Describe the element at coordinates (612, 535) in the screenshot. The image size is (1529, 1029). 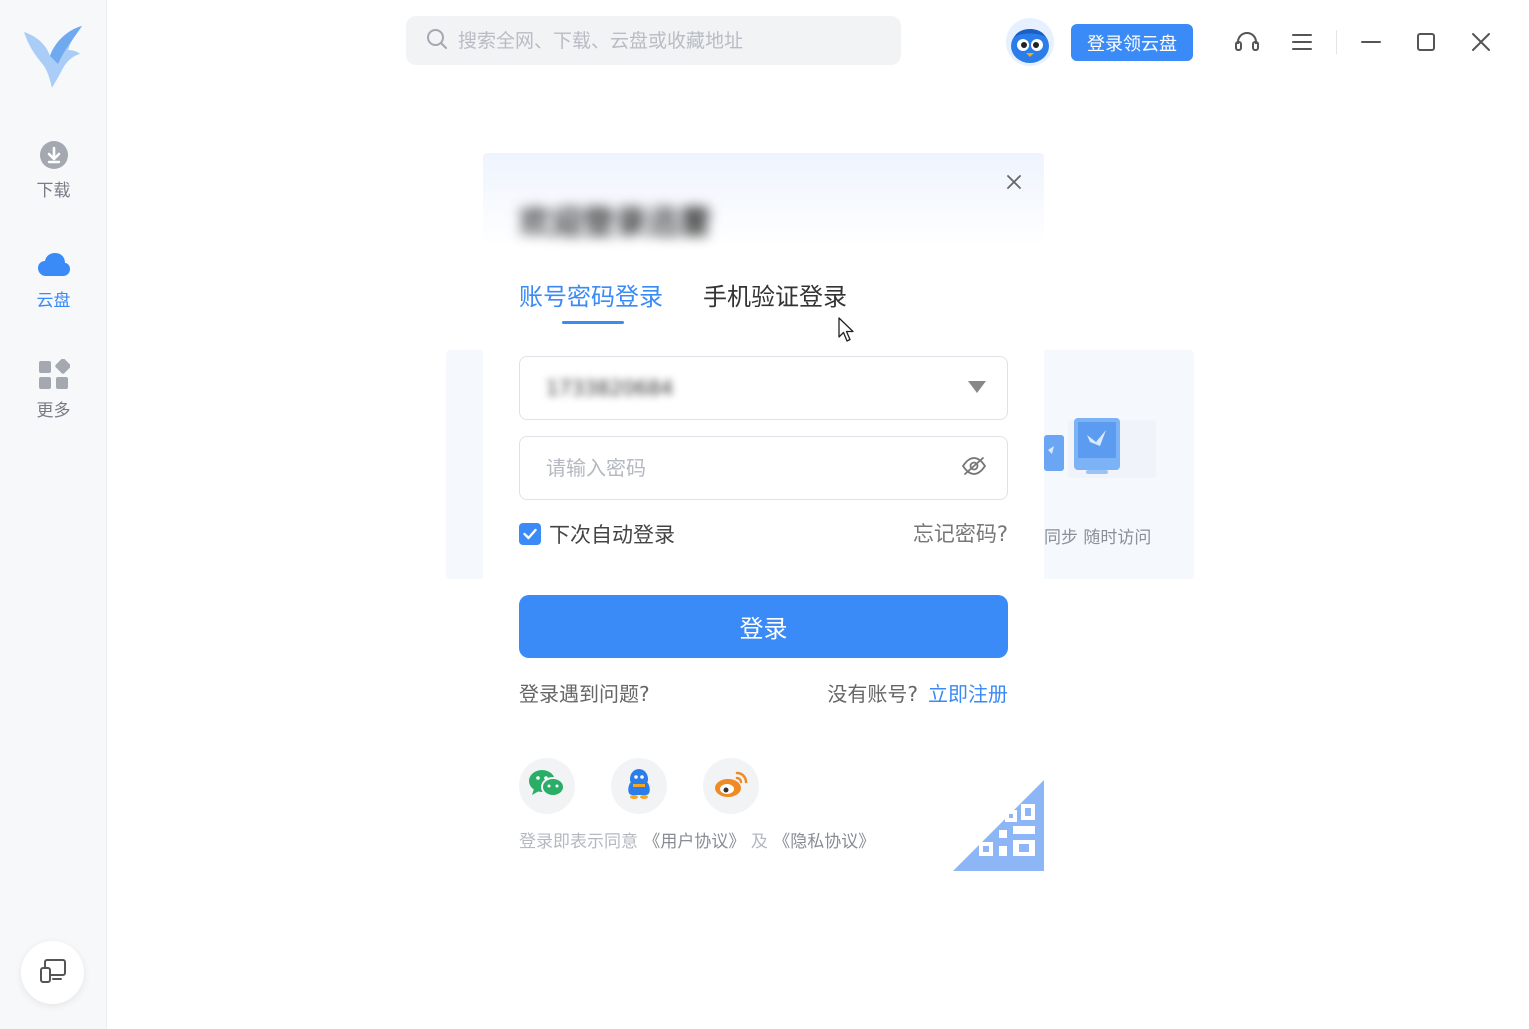
I see `auto-login-label: 下次自动登录` at that location.